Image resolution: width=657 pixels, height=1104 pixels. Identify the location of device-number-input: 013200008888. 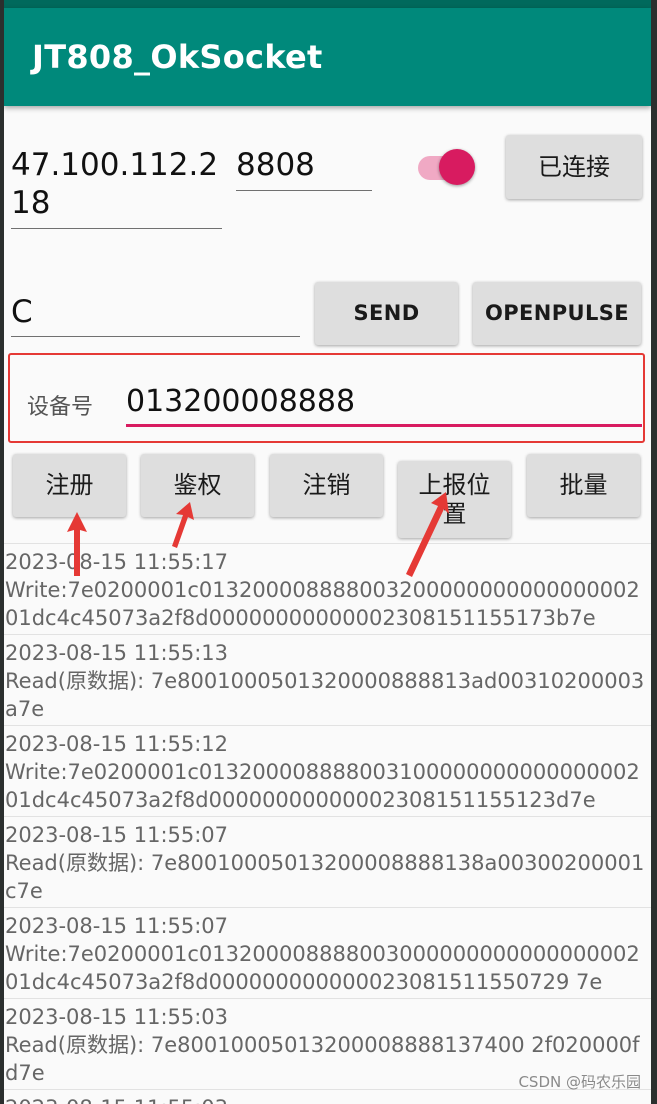
(384, 404).